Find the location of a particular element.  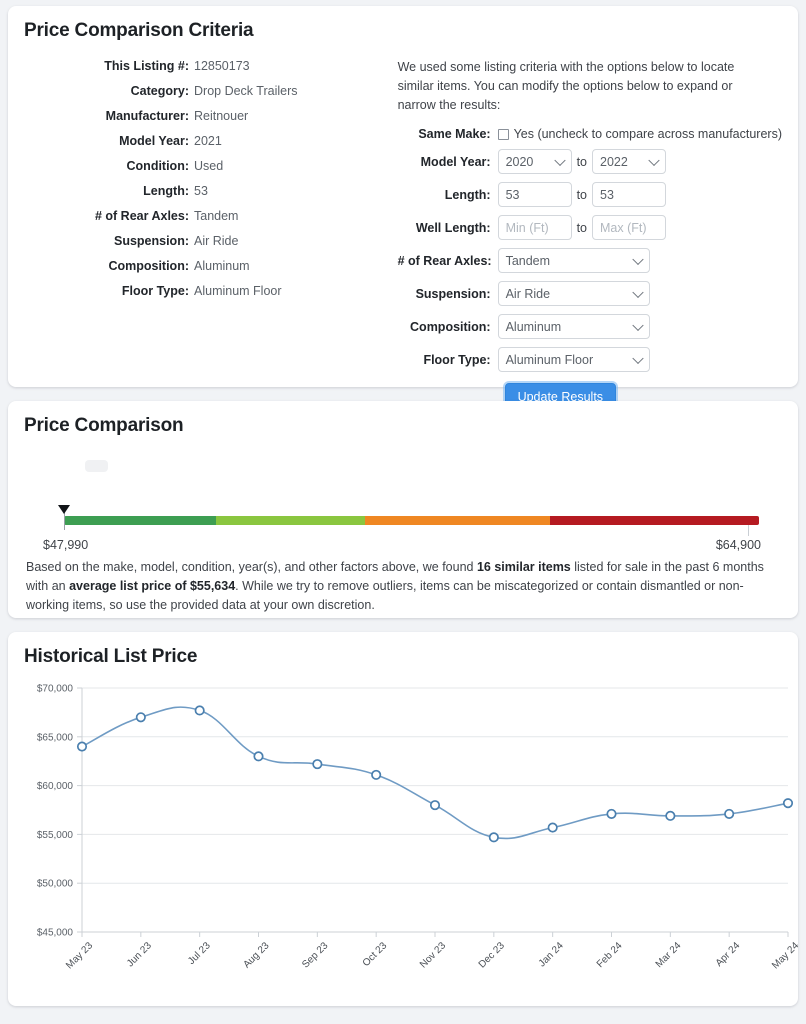

price-range-max-tick is located at coordinates (749, 530).